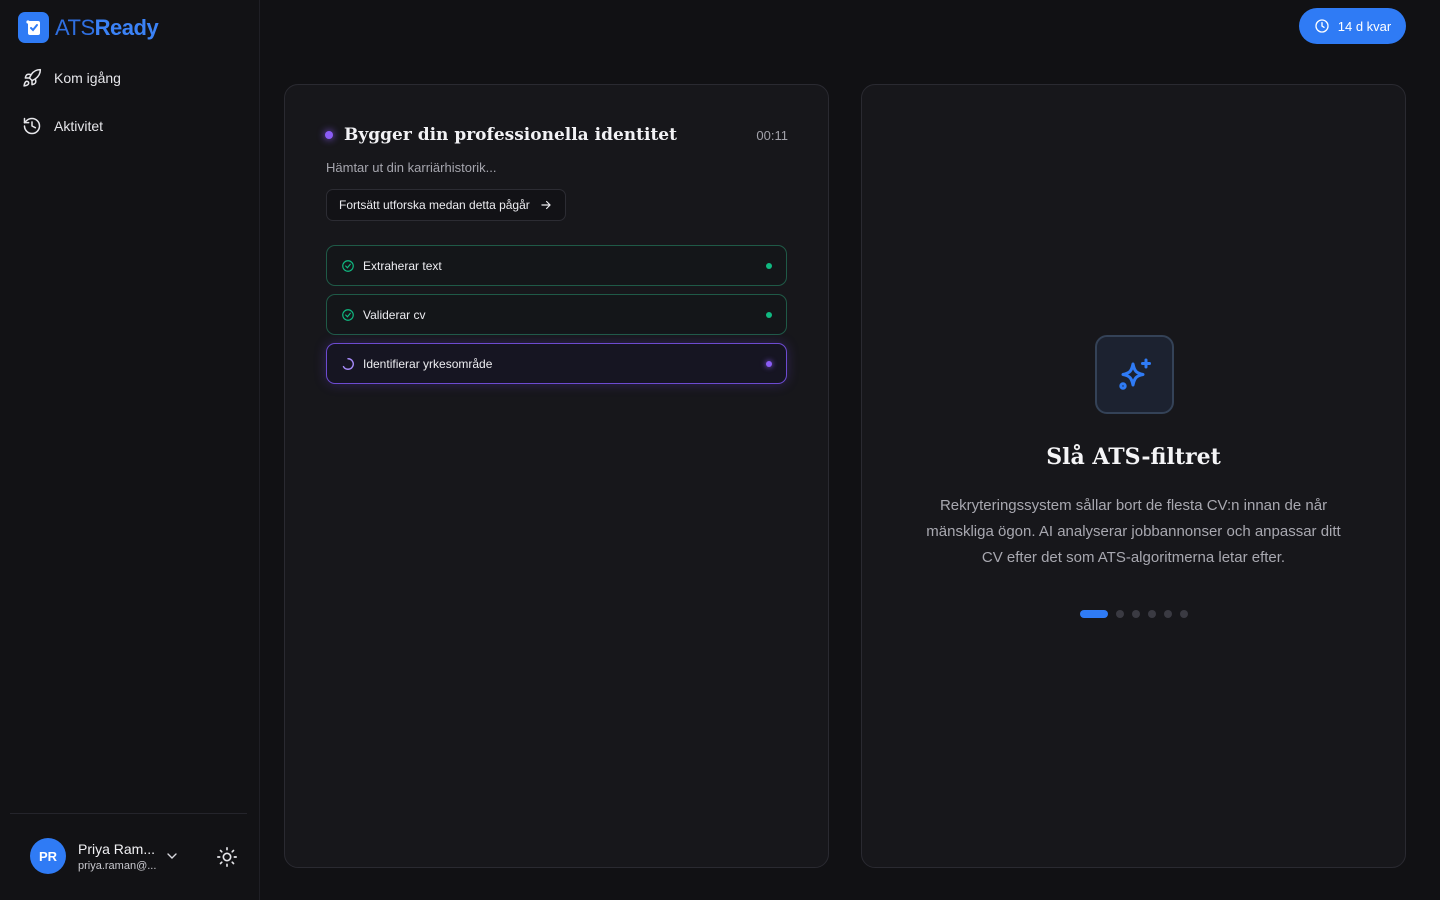 The width and height of the screenshot is (1440, 900). I want to click on chevron-down-icon, so click(172, 856).